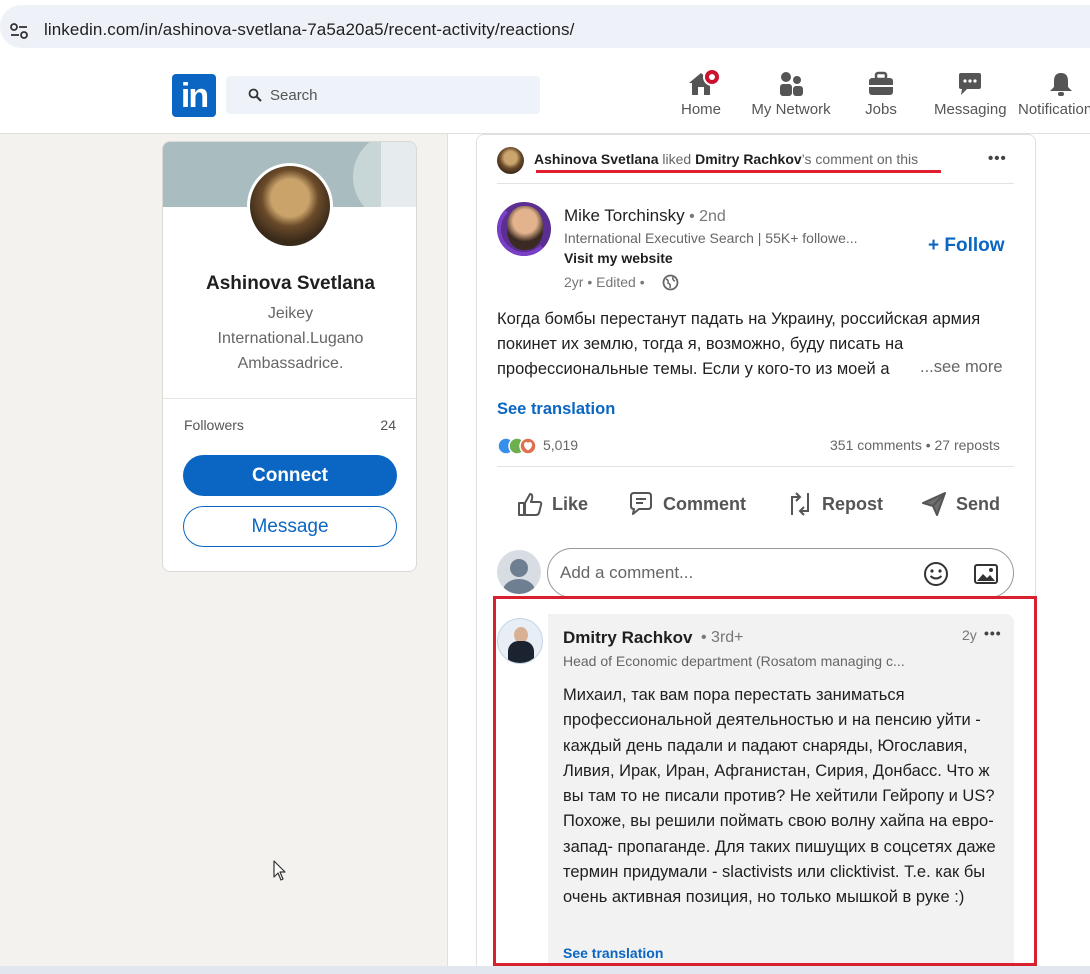 The height and width of the screenshot is (974, 1090). Describe the element at coordinates (618, 258) in the screenshot. I see `visit-website-link: Visit my website` at that location.